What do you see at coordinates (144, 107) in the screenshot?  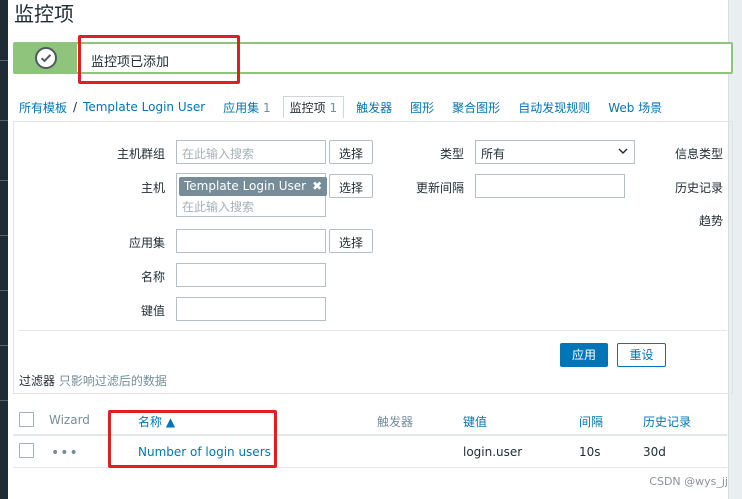 I see `breadcrumb-template: Template Login User` at bounding box center [144, 107].